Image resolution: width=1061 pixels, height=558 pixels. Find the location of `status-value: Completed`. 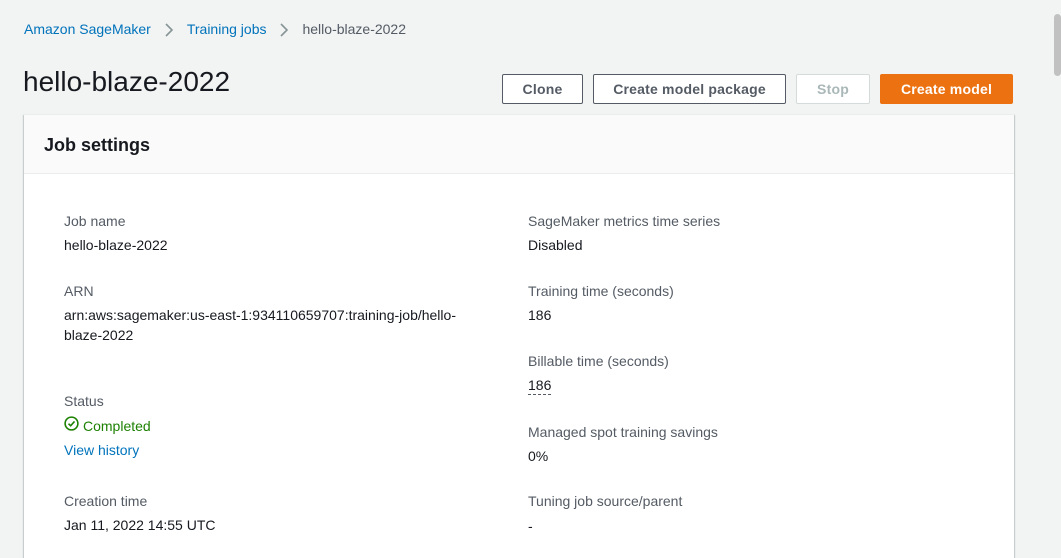

status-value: Completed is located at coordinates (107, 425).